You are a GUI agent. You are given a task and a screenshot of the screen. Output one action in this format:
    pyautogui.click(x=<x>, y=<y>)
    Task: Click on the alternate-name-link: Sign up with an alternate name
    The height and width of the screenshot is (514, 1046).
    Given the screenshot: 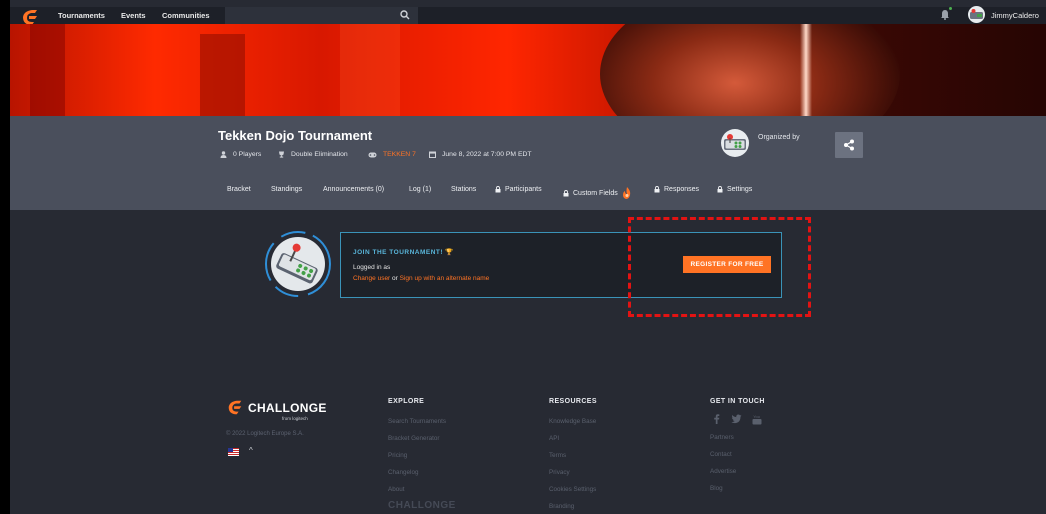 What is the action you would take?
    pyautogui.click(x=445, y=278)
    